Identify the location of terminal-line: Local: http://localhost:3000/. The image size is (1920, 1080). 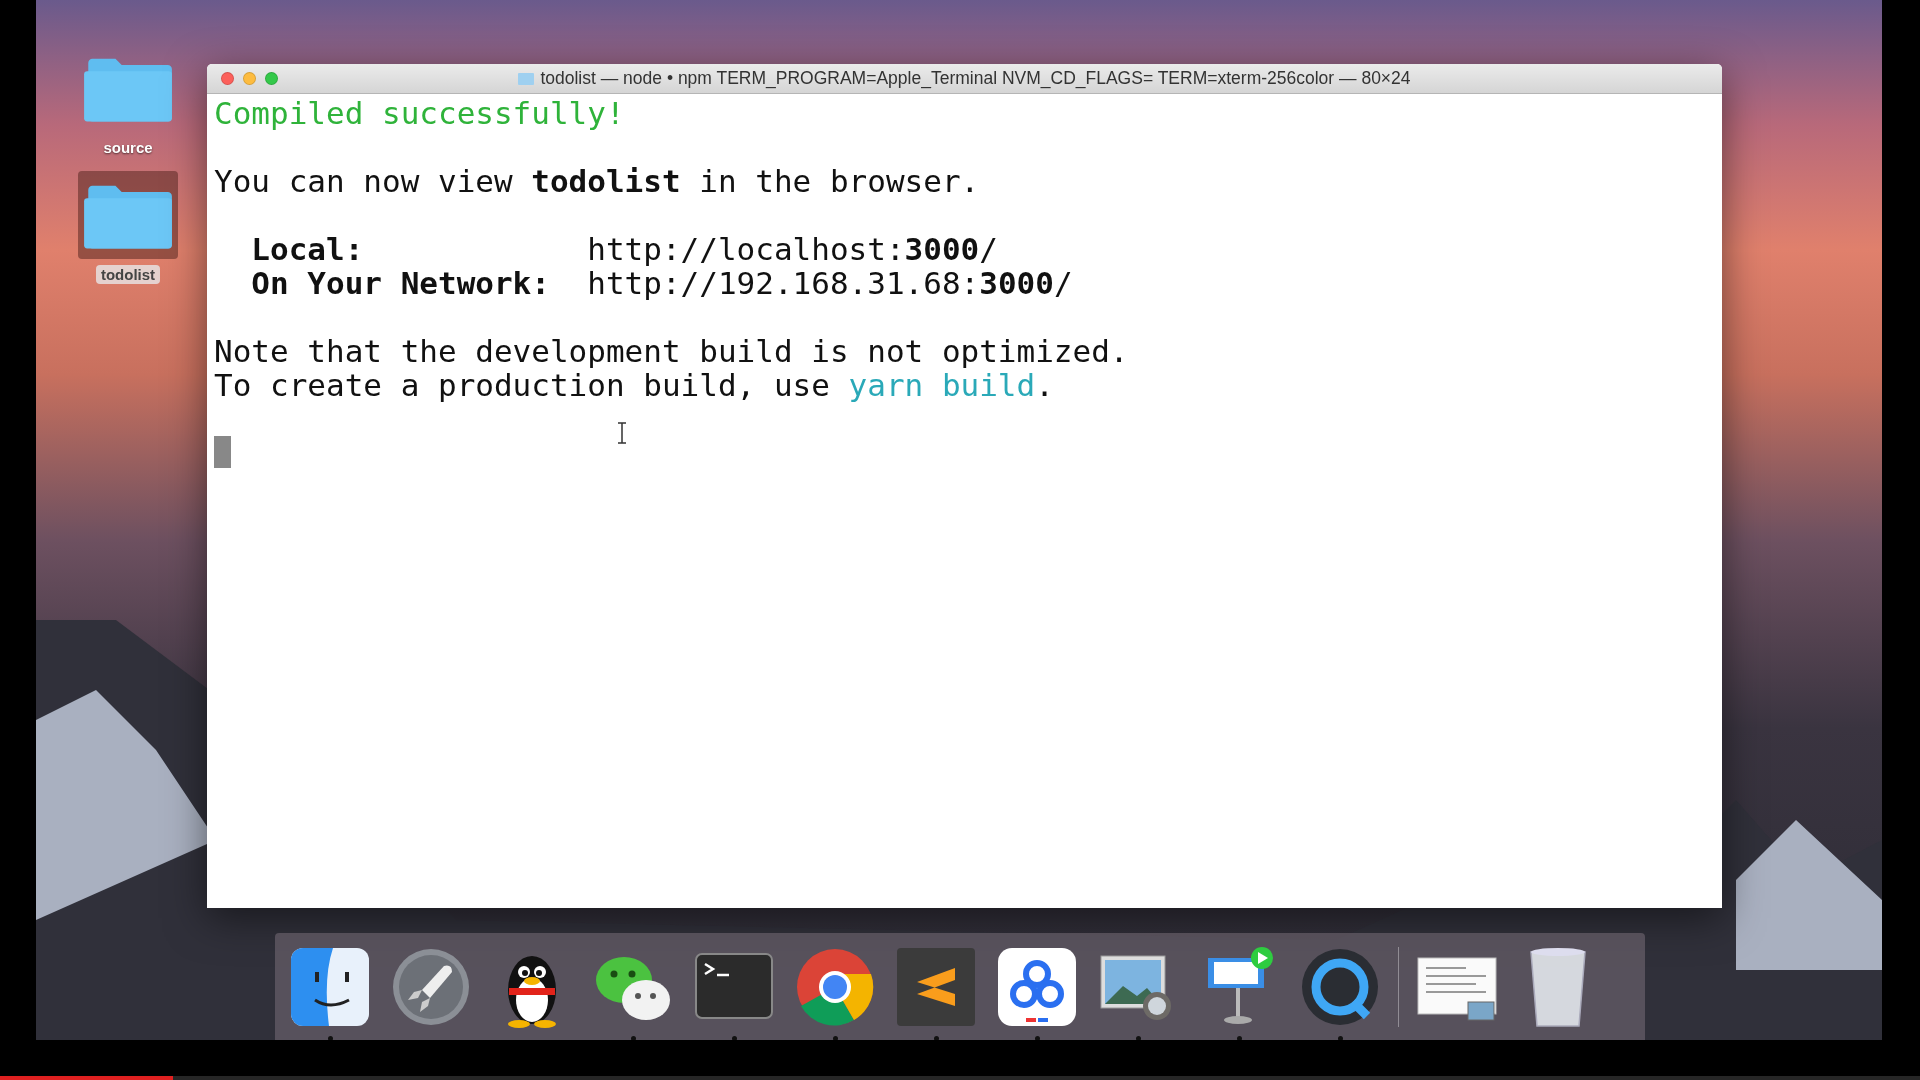
(624, 249).